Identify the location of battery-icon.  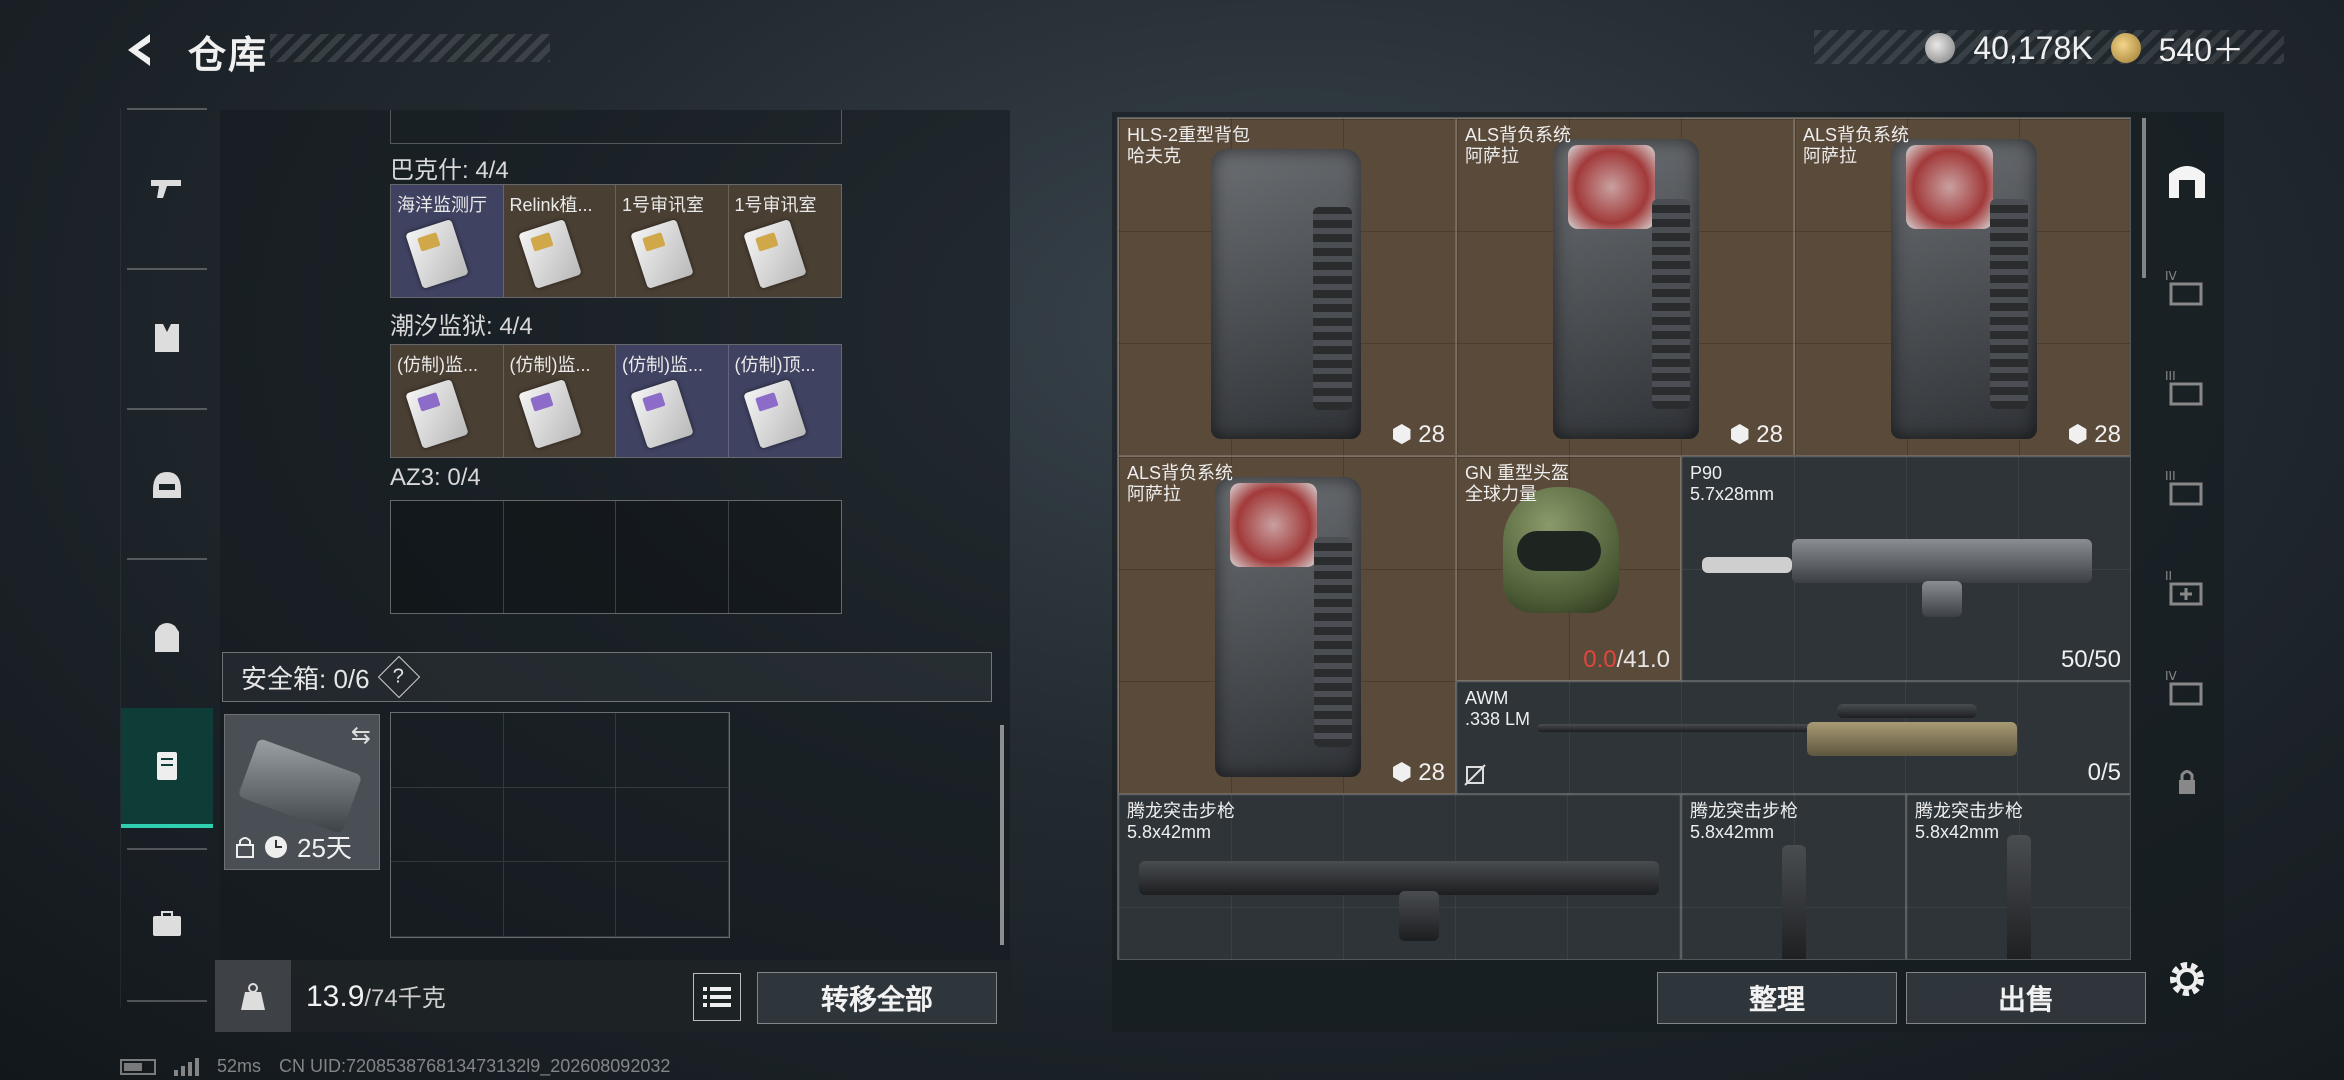
(138, 1066).